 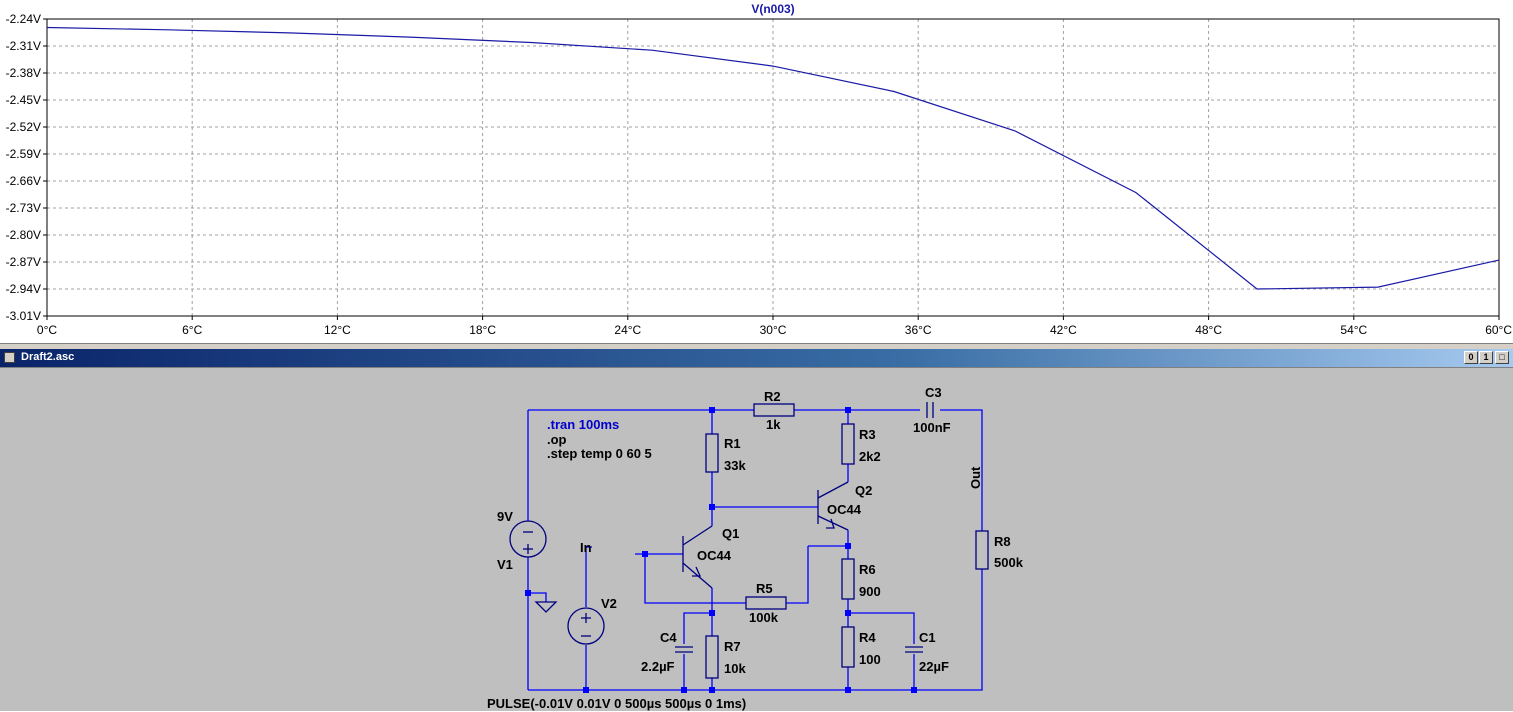 I want to click on label-R4-name: R4, so click(x=867, y=637).